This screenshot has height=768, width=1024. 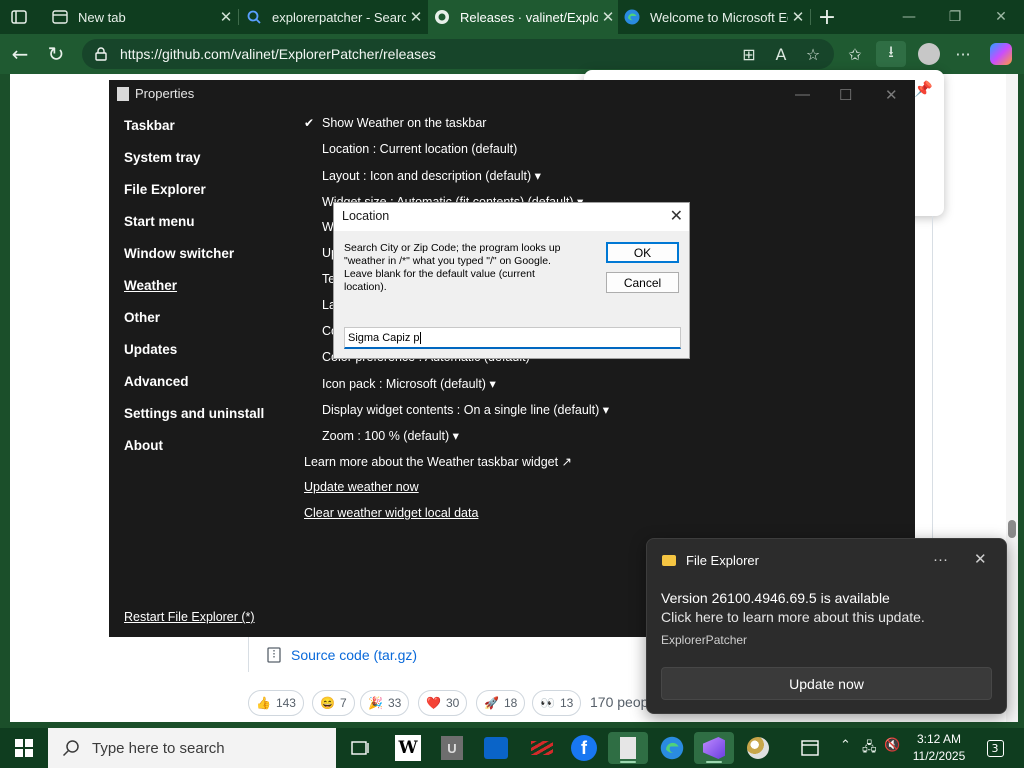 I want to click on nav-start-menu: Start menu, so click(x=159, y=221).